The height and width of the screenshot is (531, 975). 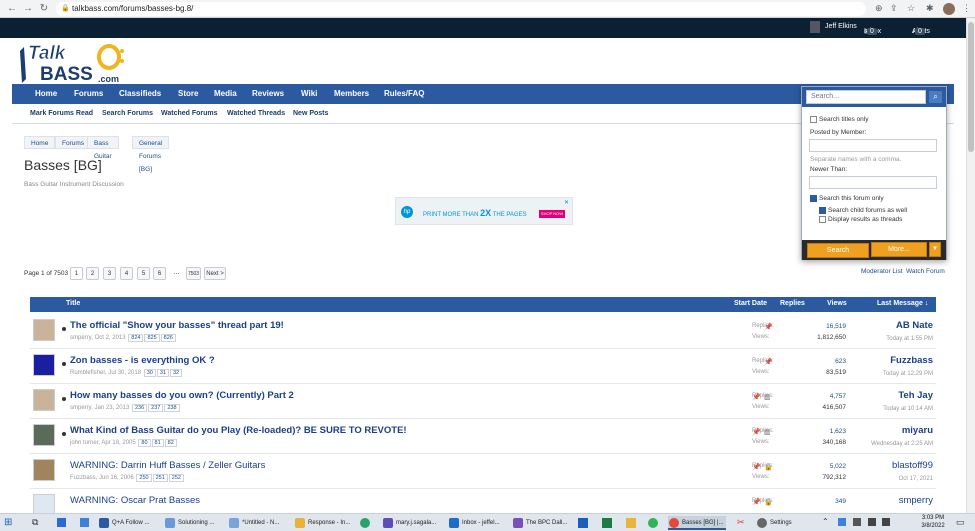 What do you see at coordinates (873, 145) in the screenshot?
I see `posted-by-field` at bounding box center [873, 145].